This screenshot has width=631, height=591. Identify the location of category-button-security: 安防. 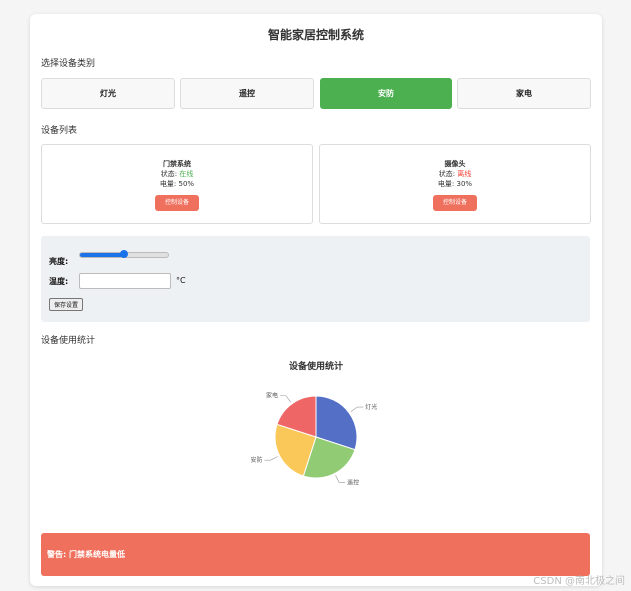
(386, 93).